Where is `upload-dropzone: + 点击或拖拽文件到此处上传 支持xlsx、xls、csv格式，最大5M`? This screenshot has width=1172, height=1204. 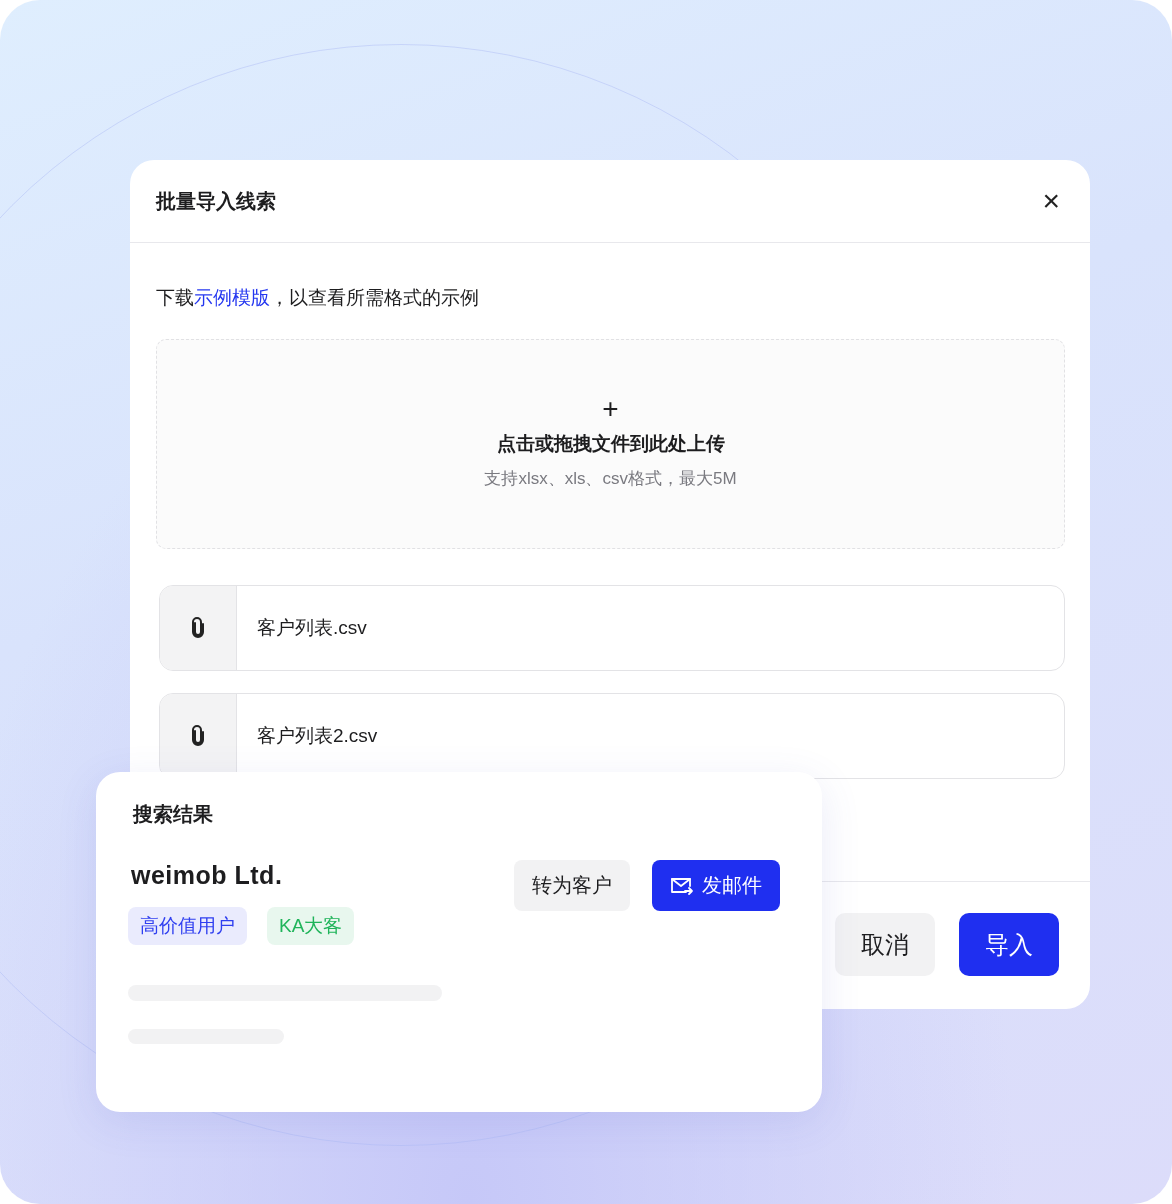
upload-dropzone: + 点击或拖拽文件到此处上传 支持xlsx、xls、csv格式，最大5M is located at coordinates (610, 444).